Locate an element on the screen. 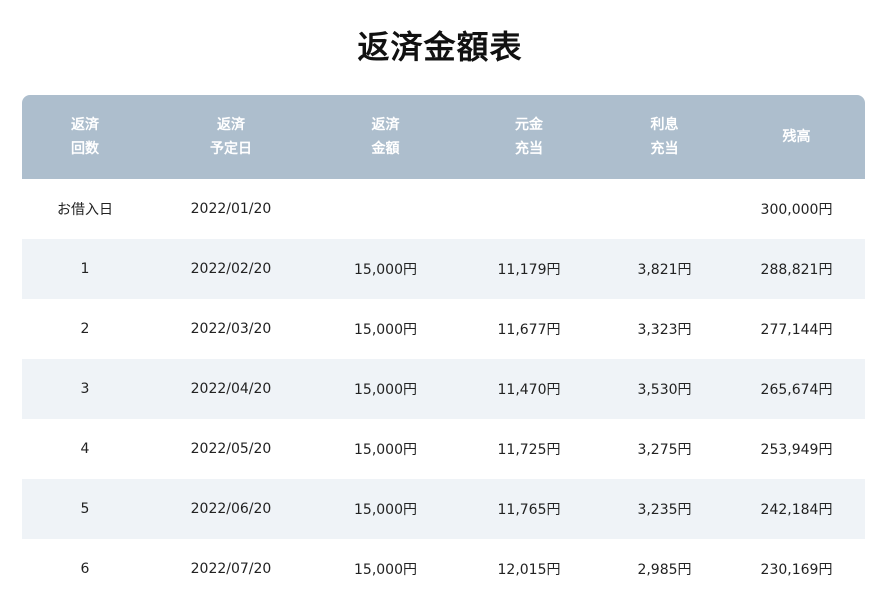  header-balance: 残高 is located at coordinates (796, 137).